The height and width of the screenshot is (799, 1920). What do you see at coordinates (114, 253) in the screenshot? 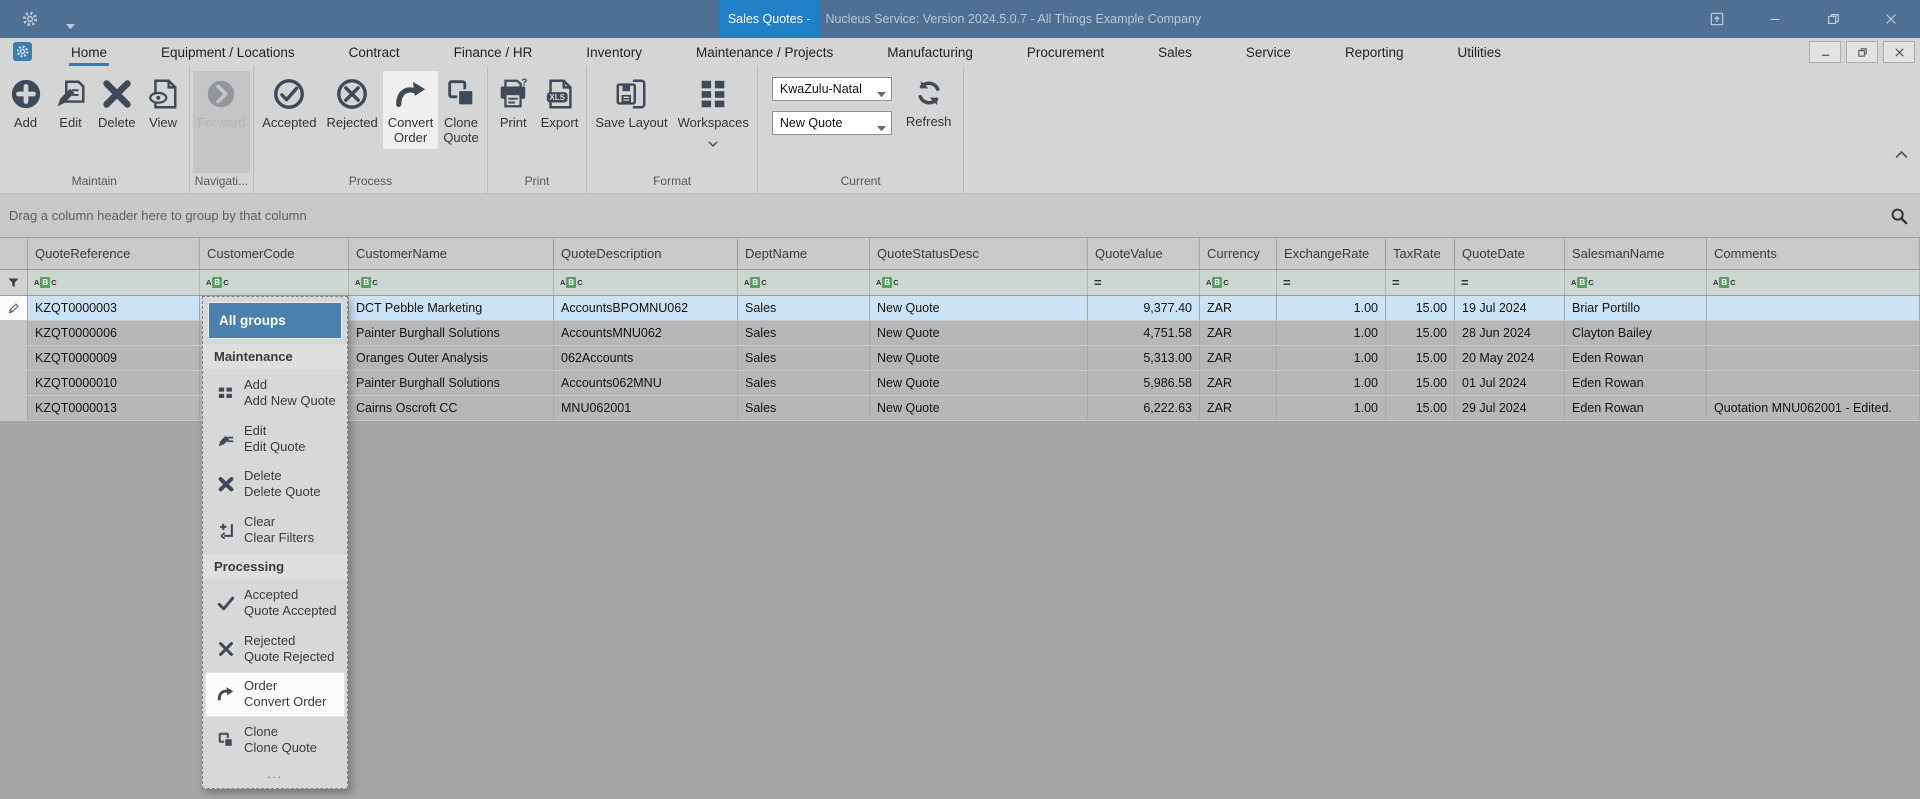
I see `column-header-QuoteReference: QuoteReference` at bounding box center [114, 253].